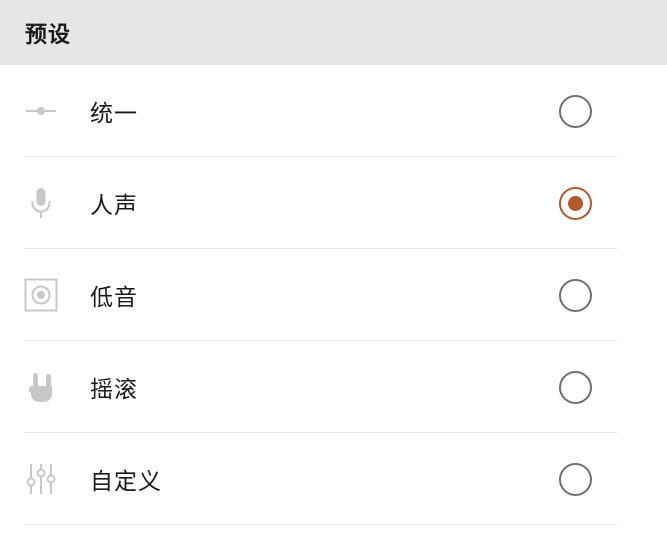 This screenshot has height=536, width=667. Describe the element at coordinates (114, 390) in the screenshot. I see `preset-label: 摇滚` at that location.